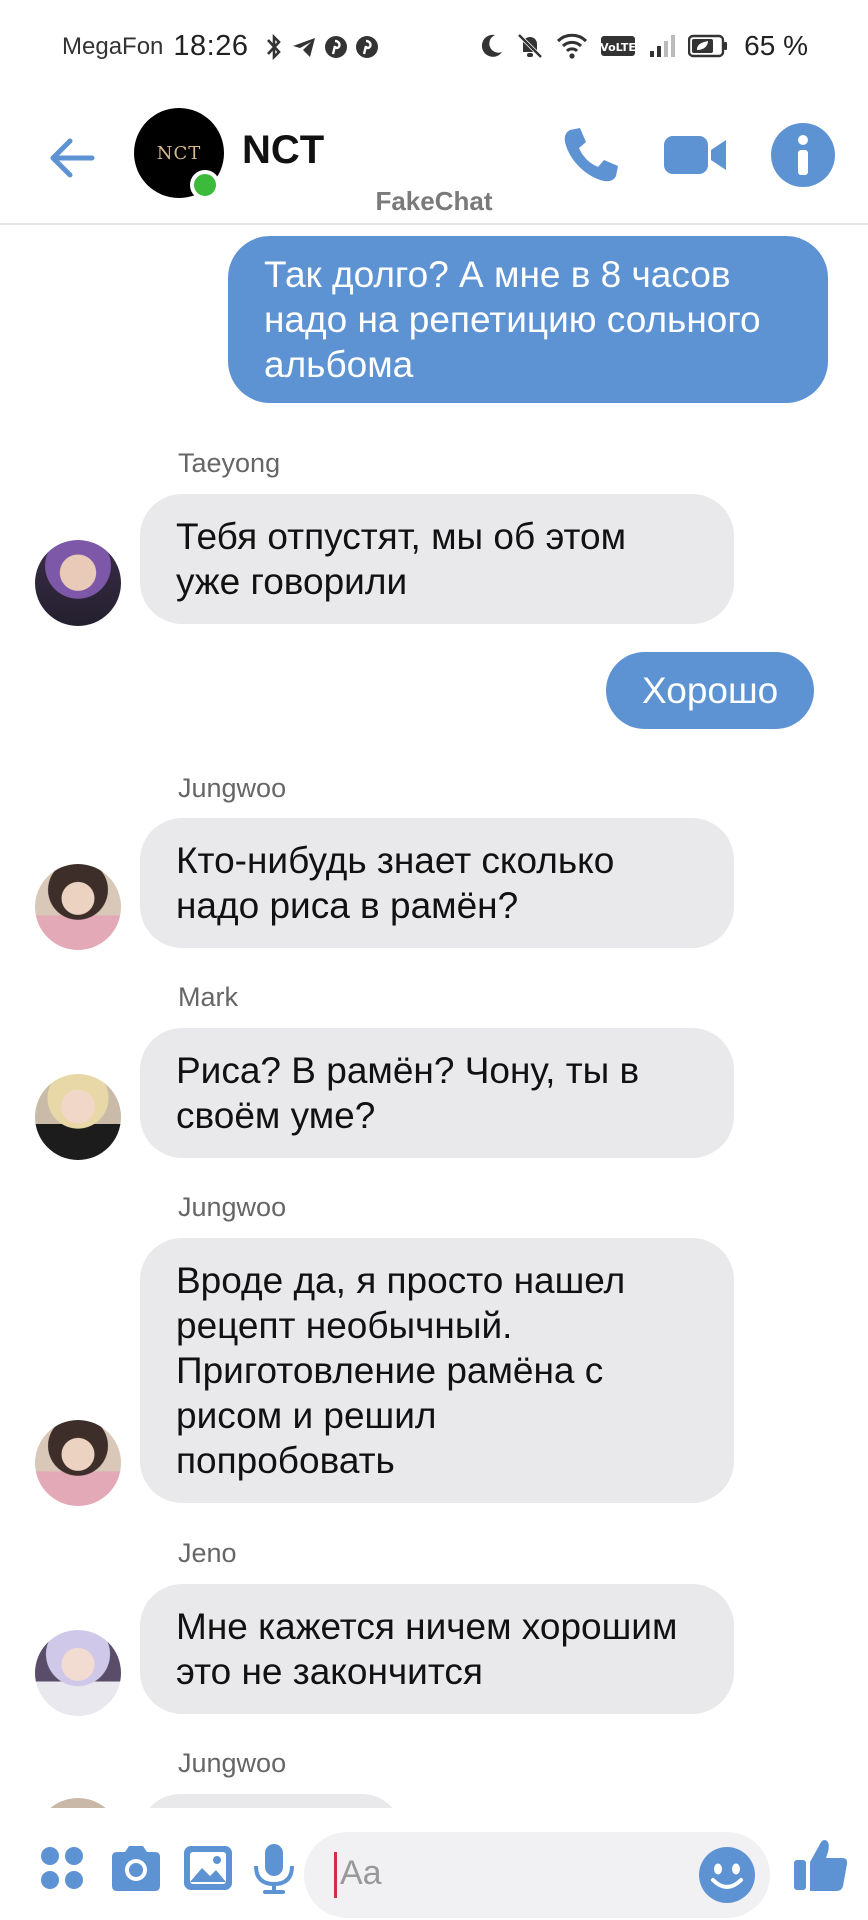  Describe the element at coordinates (434, 201) in the screenshot. I see `watermark: FakeChat` at that location.